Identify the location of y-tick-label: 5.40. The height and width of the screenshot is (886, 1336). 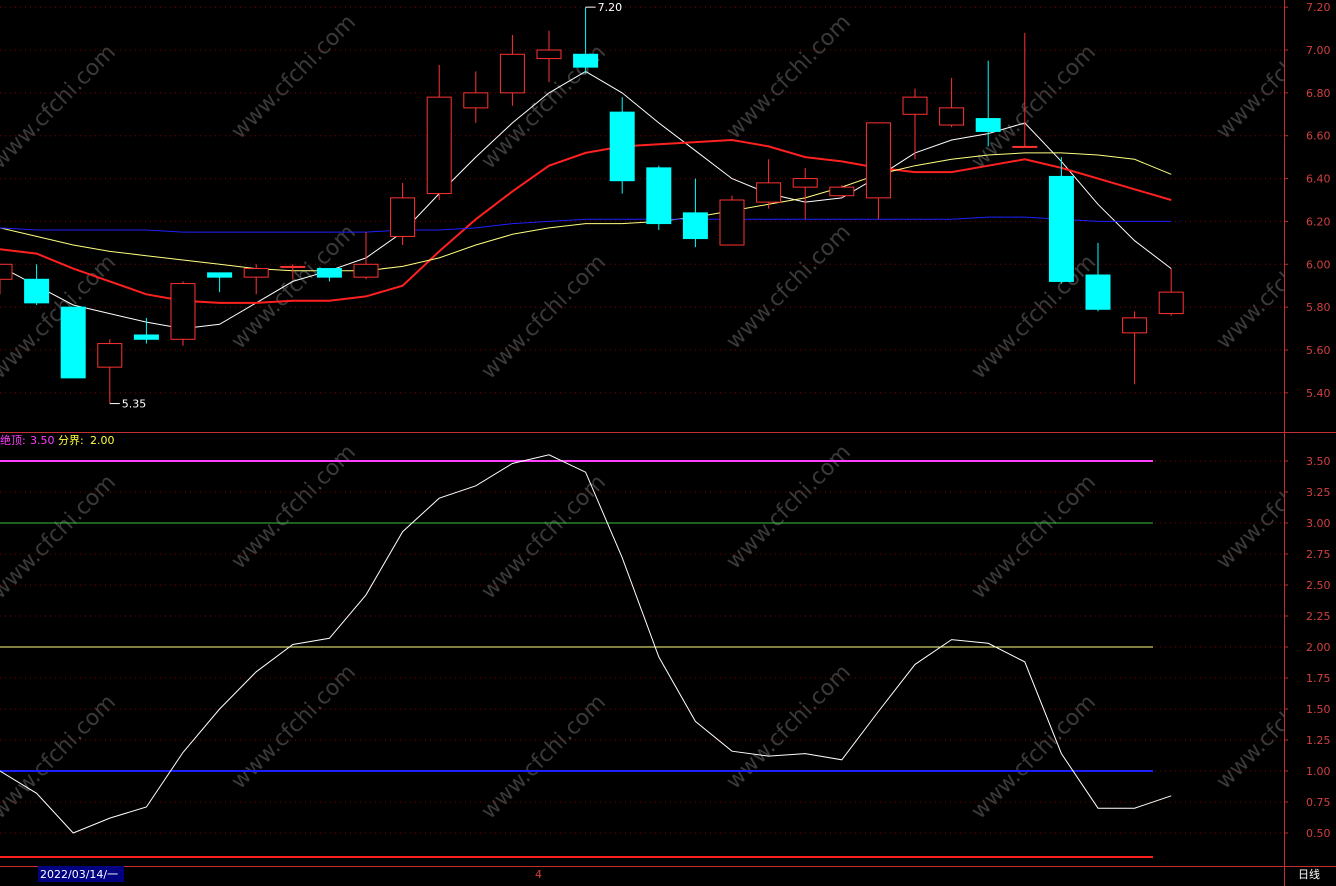
(1318, 393).